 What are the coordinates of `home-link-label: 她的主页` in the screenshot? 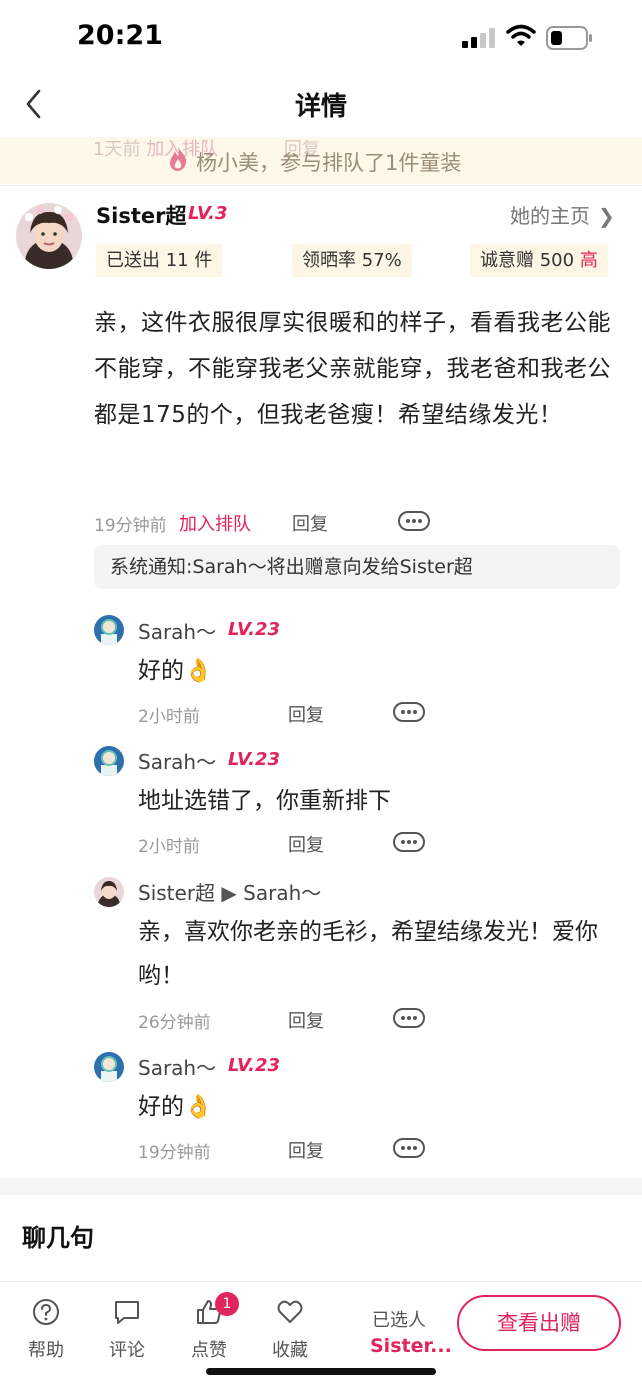 It's located at (550, 216).